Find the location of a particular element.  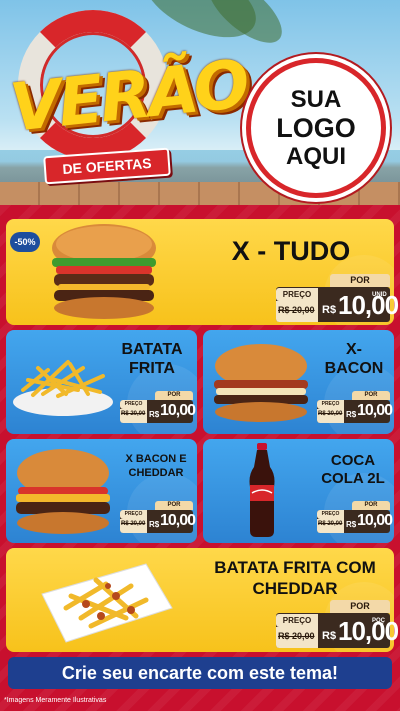

logo-line: AQUI is located at coordinates (316, 156).